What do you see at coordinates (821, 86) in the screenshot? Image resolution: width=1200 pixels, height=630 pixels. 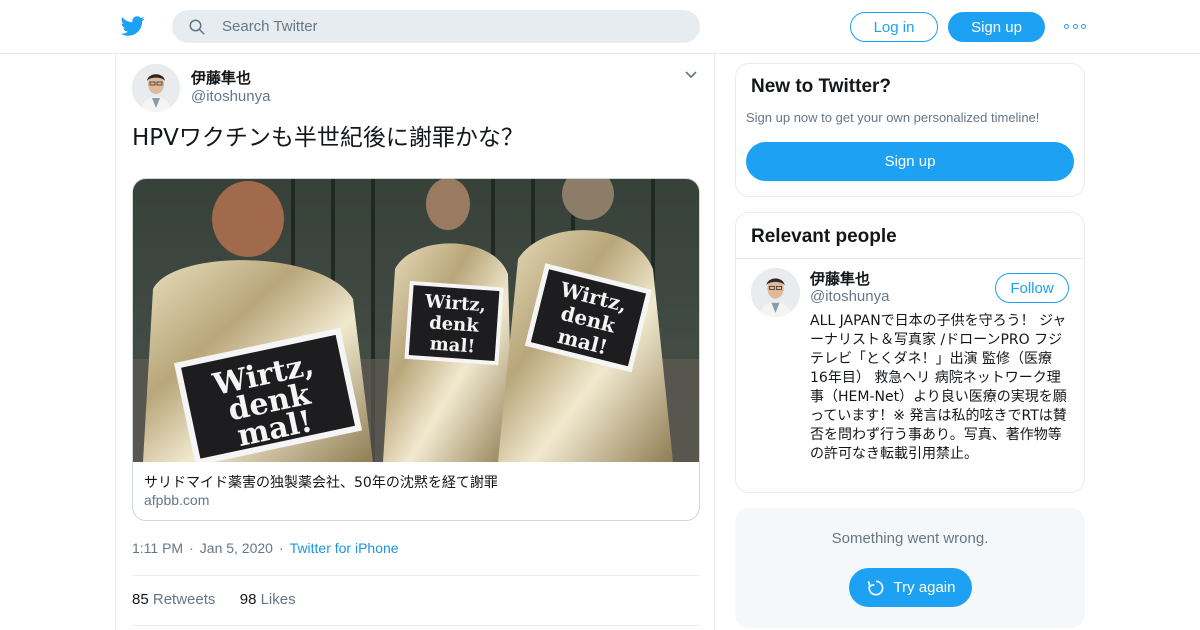 I see `module-title: New to Twitter?` at bounding box center [821, 86].